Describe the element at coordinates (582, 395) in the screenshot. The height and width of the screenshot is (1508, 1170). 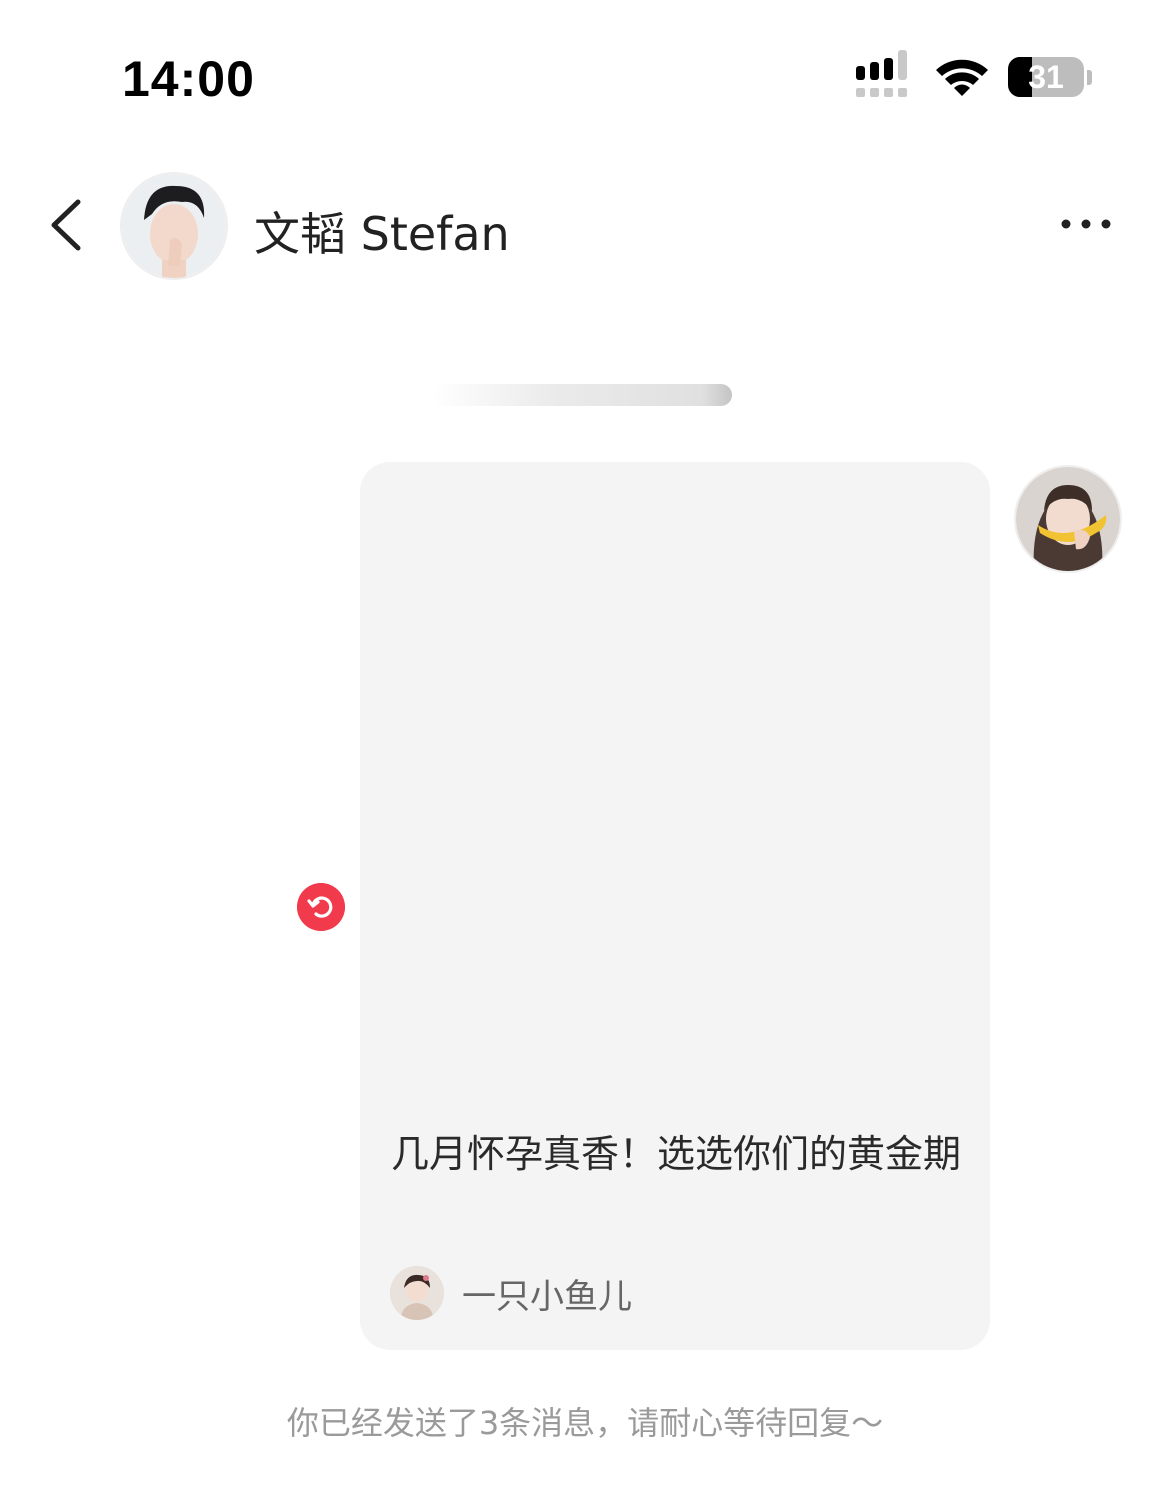
I see `message-timestamp` at that location.